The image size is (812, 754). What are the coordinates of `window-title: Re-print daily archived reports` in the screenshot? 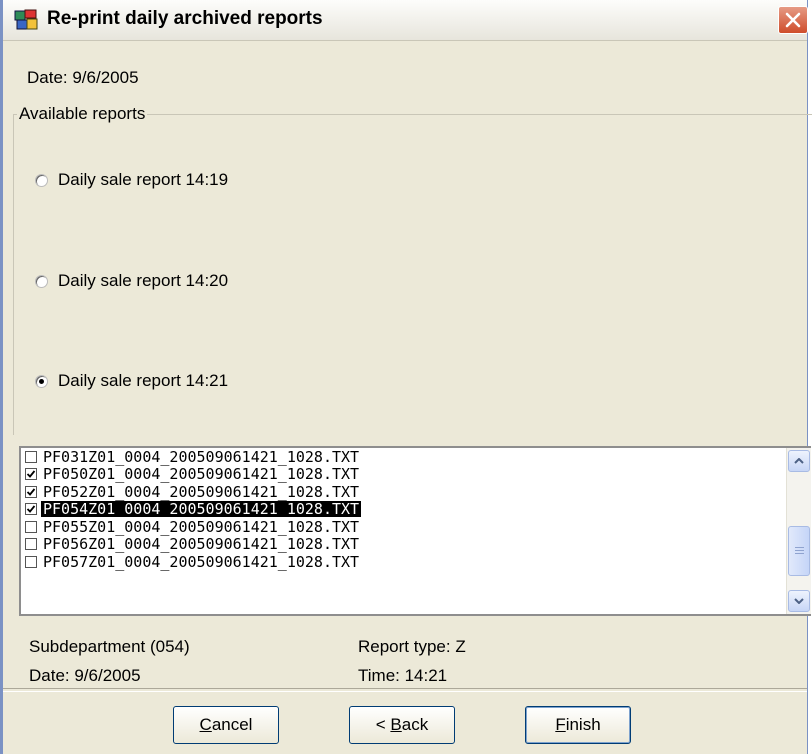 It's located at (185, 18).